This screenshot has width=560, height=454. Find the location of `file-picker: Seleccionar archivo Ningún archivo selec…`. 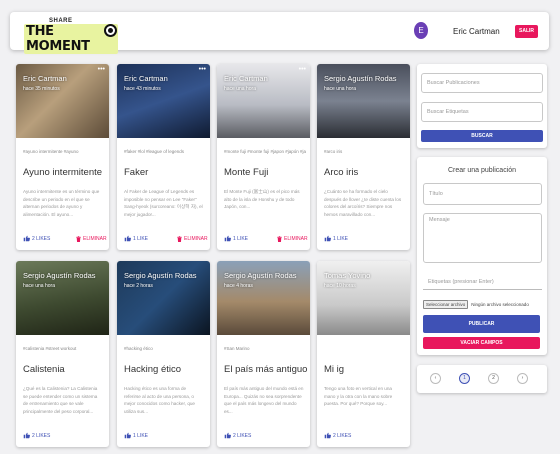

file-picker: Seleccionar archivo Ningún archivo selec… is located at coordinates (476, 304).